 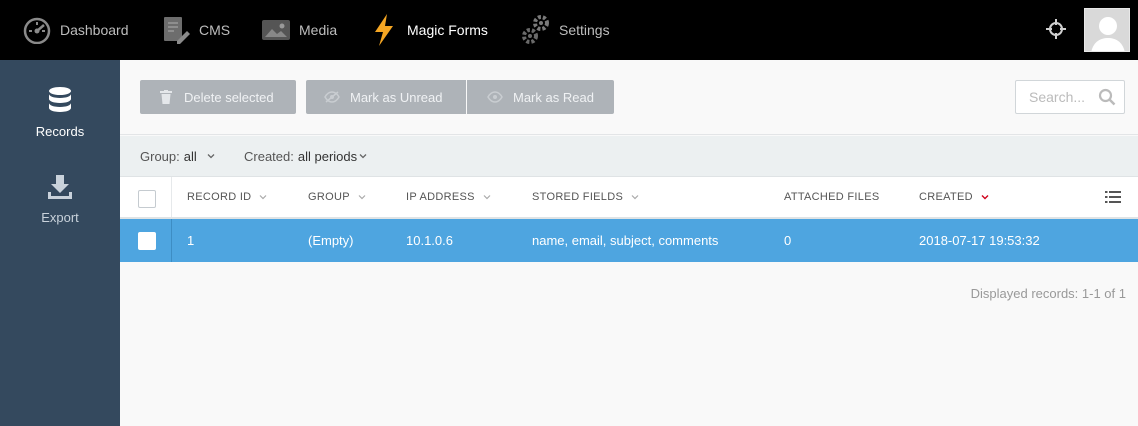 What do you see at coordinates (60, 101) in the screenshot?
I see `database-icon` at bounding box center [60, 101].